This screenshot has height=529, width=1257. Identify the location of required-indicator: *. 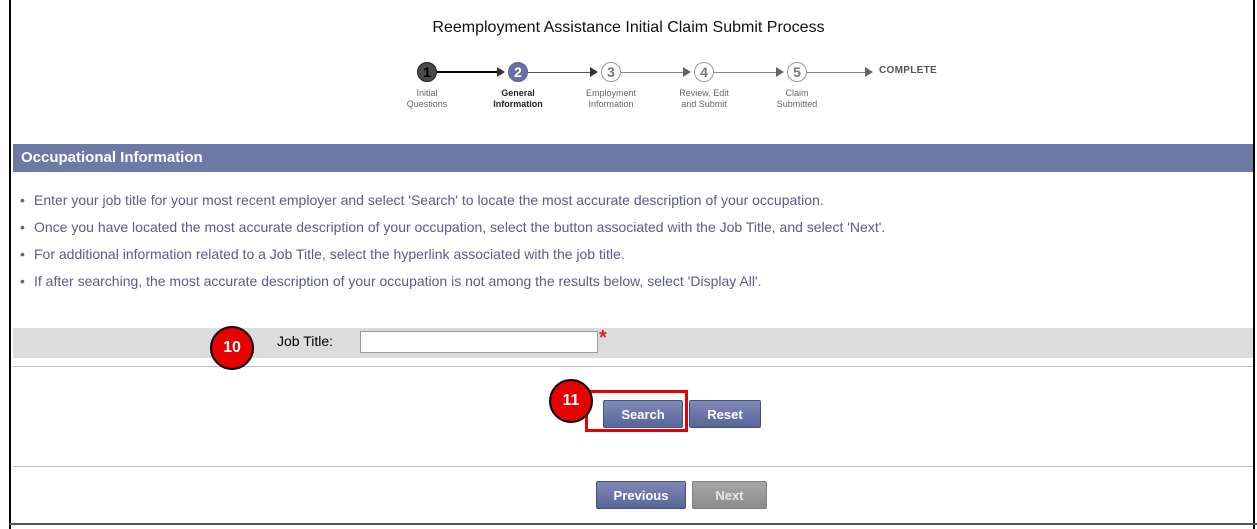
(603, 338).